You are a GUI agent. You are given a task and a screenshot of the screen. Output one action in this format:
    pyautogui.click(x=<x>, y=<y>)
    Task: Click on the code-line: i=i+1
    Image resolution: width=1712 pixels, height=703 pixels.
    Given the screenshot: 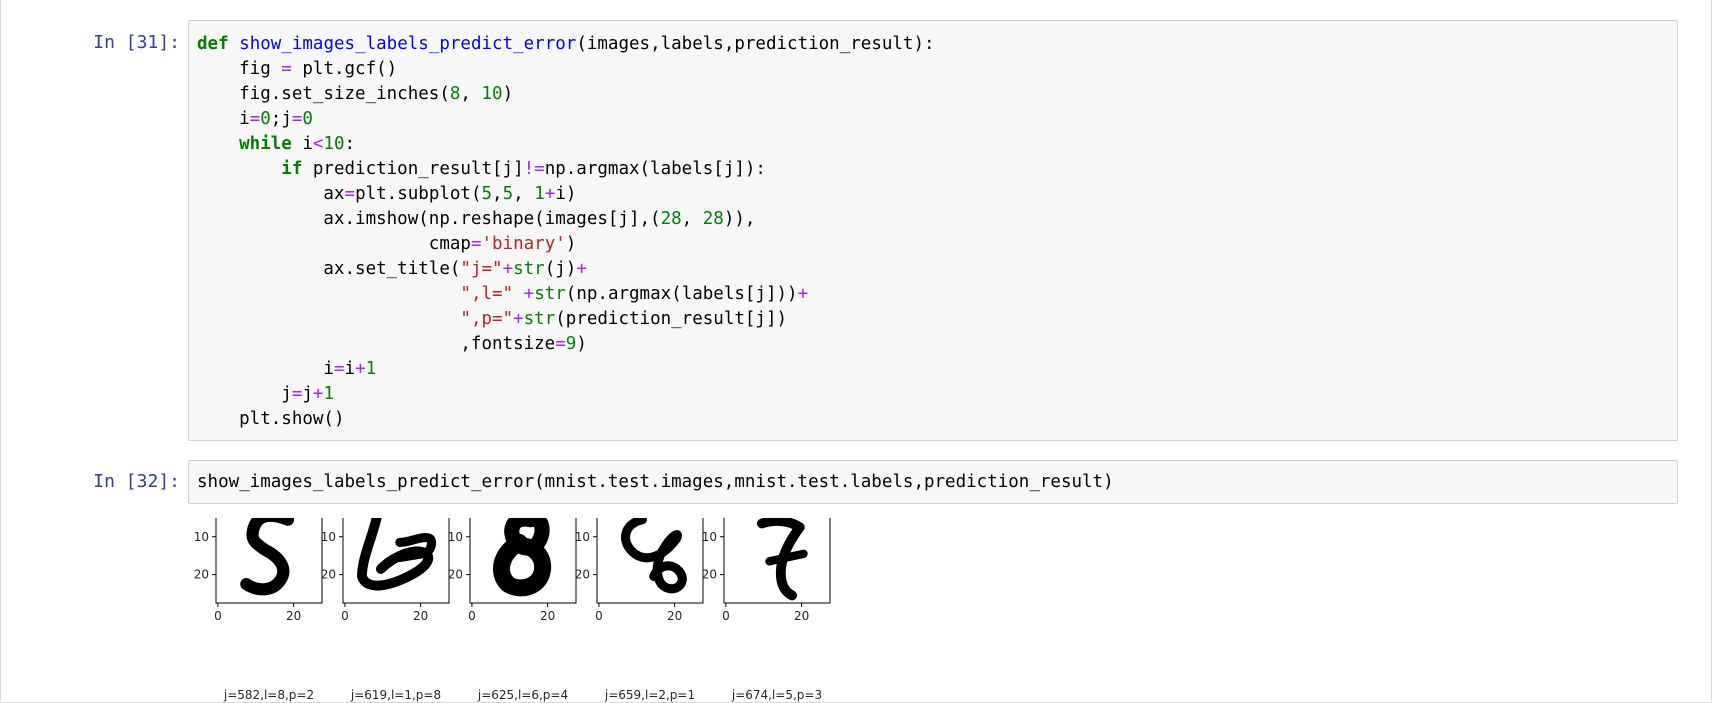 What is the action you would take?
    pyautogui.click(x=286, y=369)
    